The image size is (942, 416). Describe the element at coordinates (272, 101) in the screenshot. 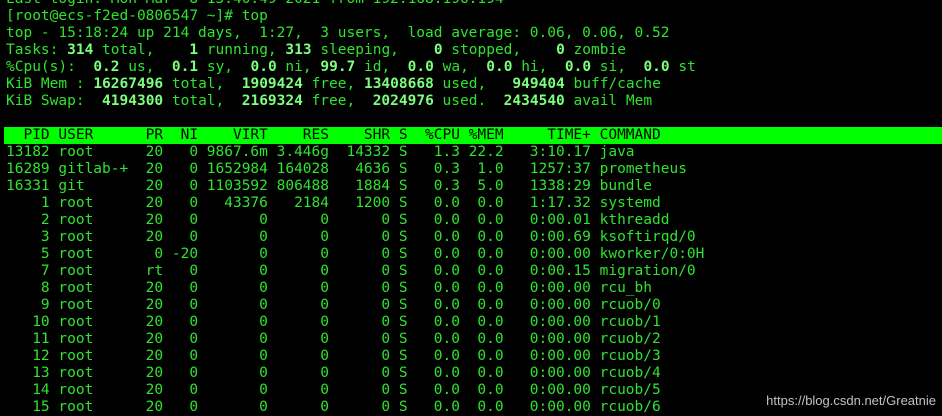

I see `swap-free: 2169324` at that location.